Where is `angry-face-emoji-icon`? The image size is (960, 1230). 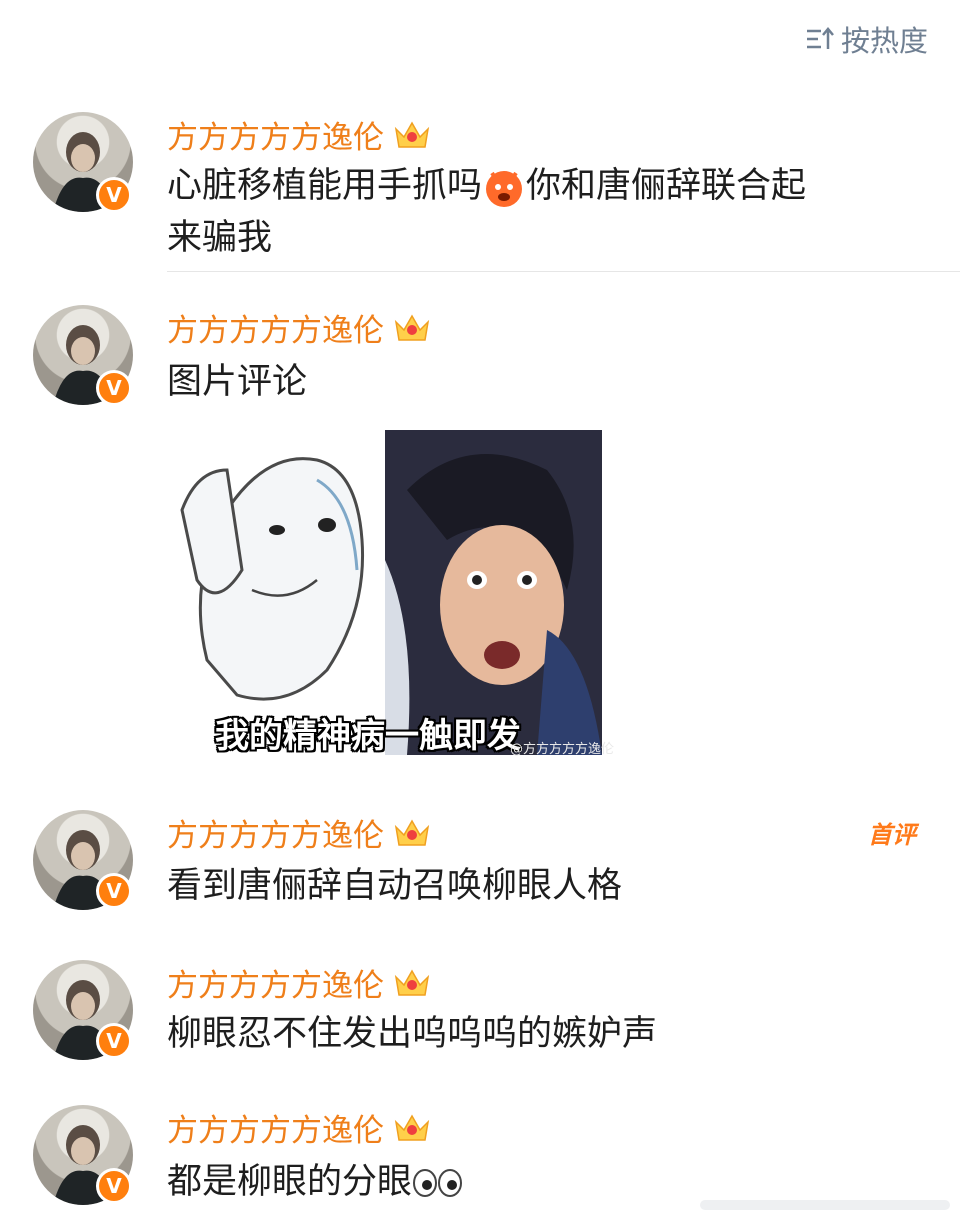 angry-face-emoji-icon is located at coordinates (504, 189).